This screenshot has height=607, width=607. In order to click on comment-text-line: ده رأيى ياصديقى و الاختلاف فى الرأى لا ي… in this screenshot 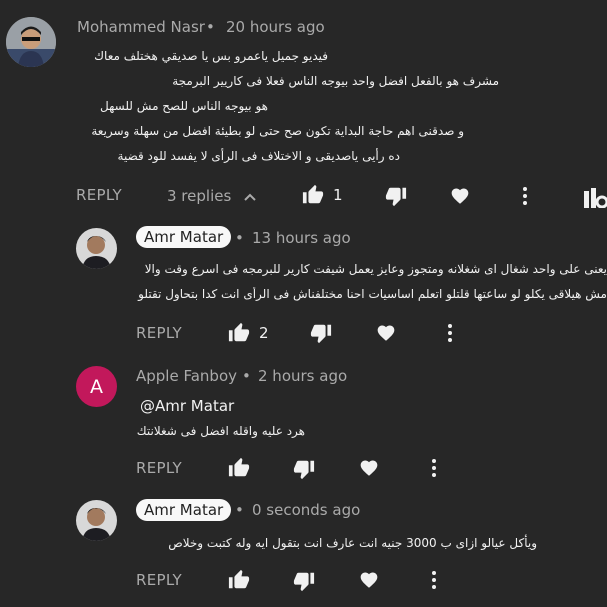, I will do `click(258, 156)`.